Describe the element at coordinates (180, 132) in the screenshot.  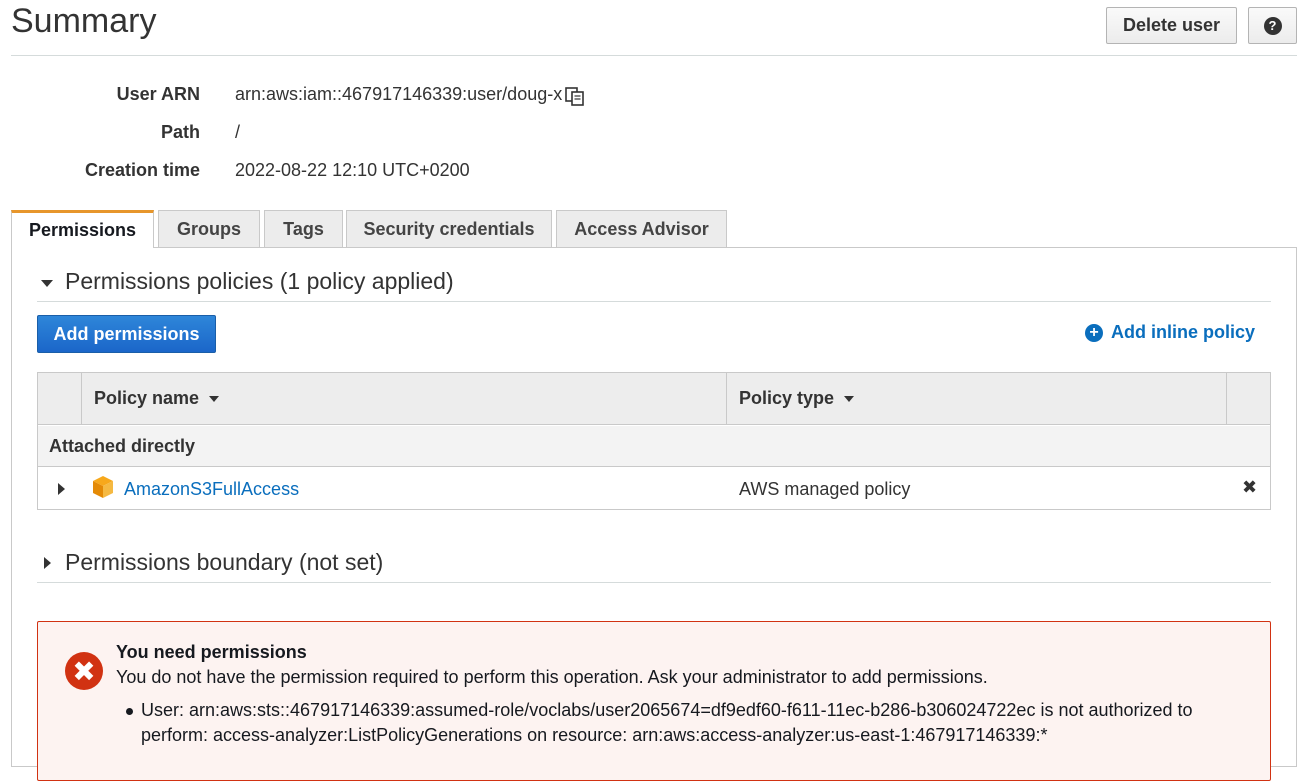
I see `path-label: Path` at that location.